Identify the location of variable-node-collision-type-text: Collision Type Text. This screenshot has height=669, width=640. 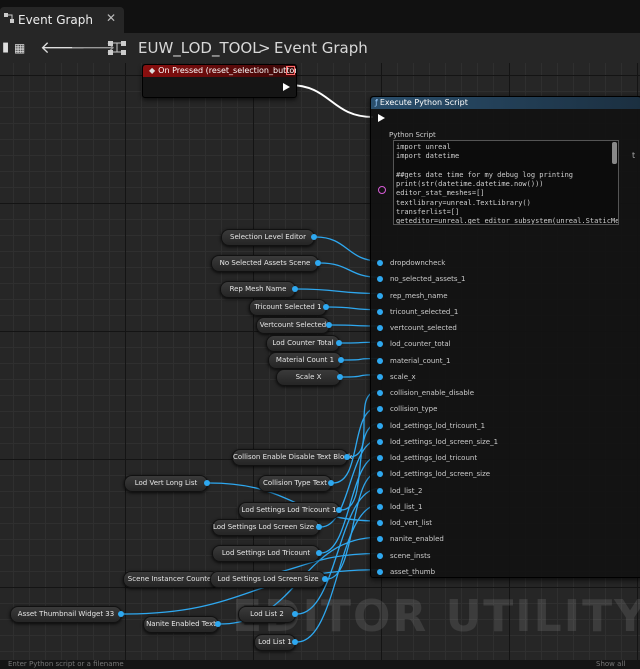
(296, 483).